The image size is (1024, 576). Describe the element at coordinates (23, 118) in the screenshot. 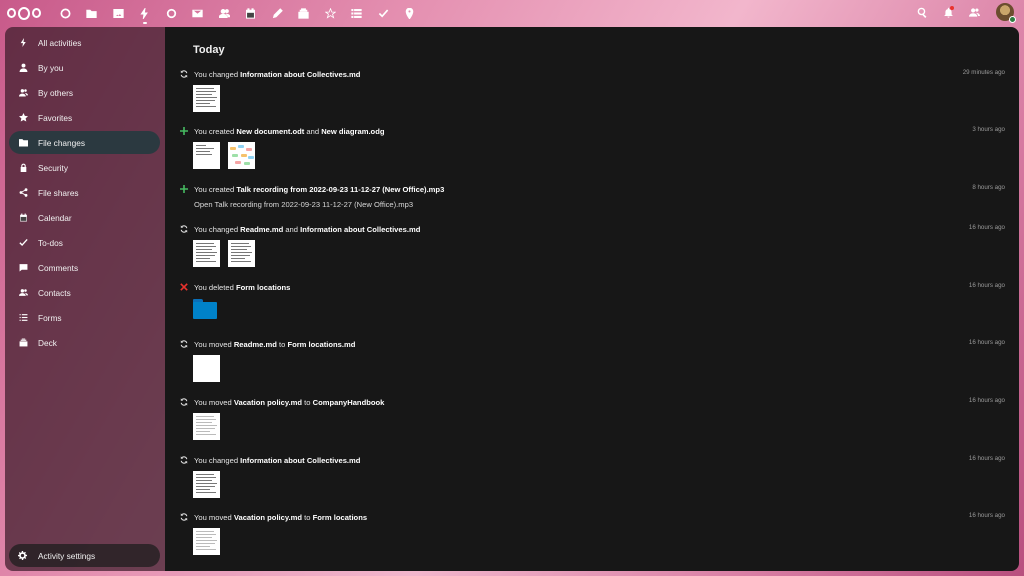

I see `star-icon` at that location.